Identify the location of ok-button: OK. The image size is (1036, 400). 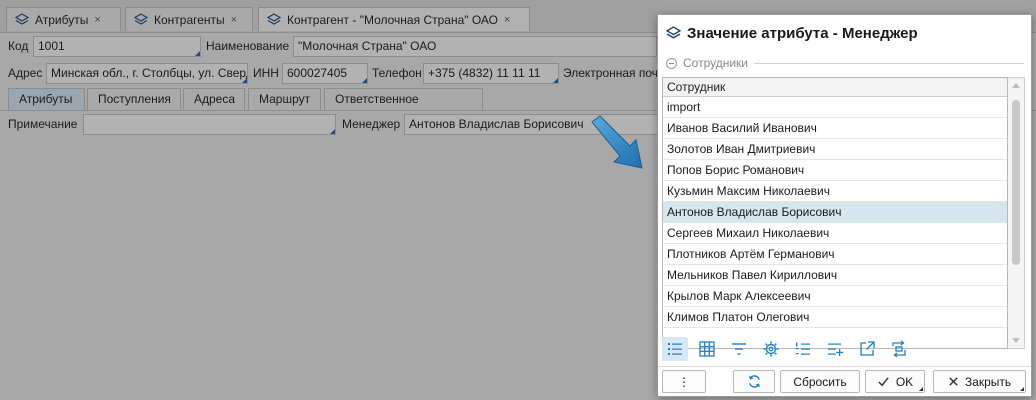
(895, 381).